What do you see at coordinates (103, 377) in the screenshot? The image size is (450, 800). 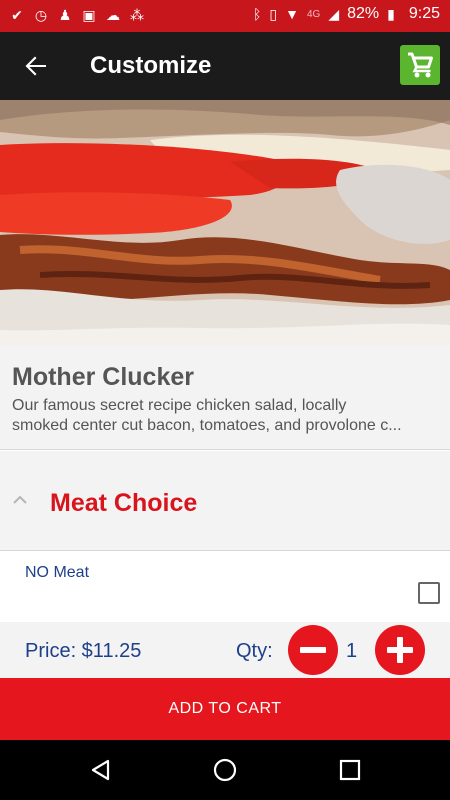 I see `product-name: Mother Clucker` at bounding box center [103, 377].